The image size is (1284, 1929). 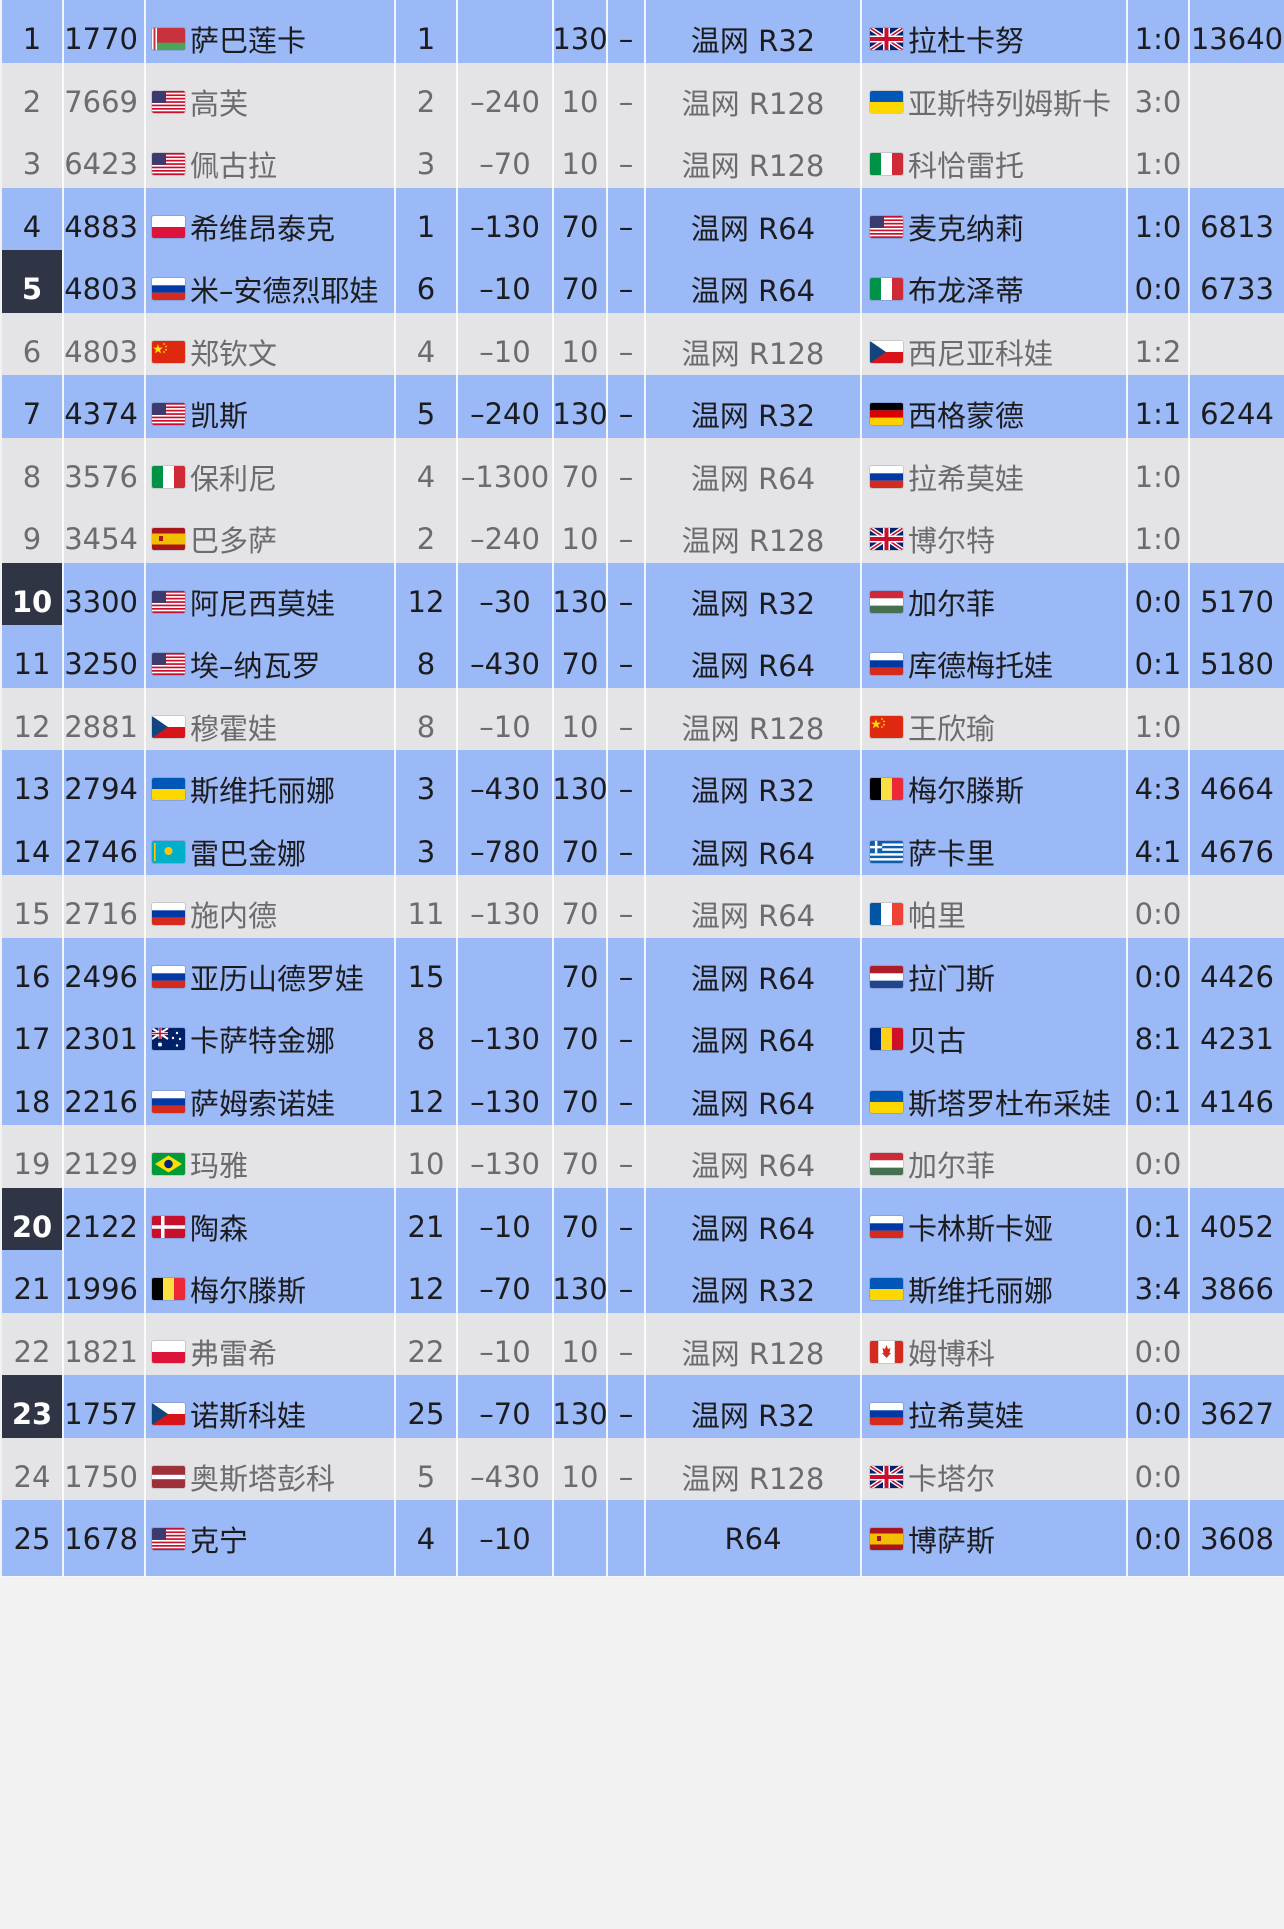 I want to click on player-name: 高芙, so click(x=219, y=103).